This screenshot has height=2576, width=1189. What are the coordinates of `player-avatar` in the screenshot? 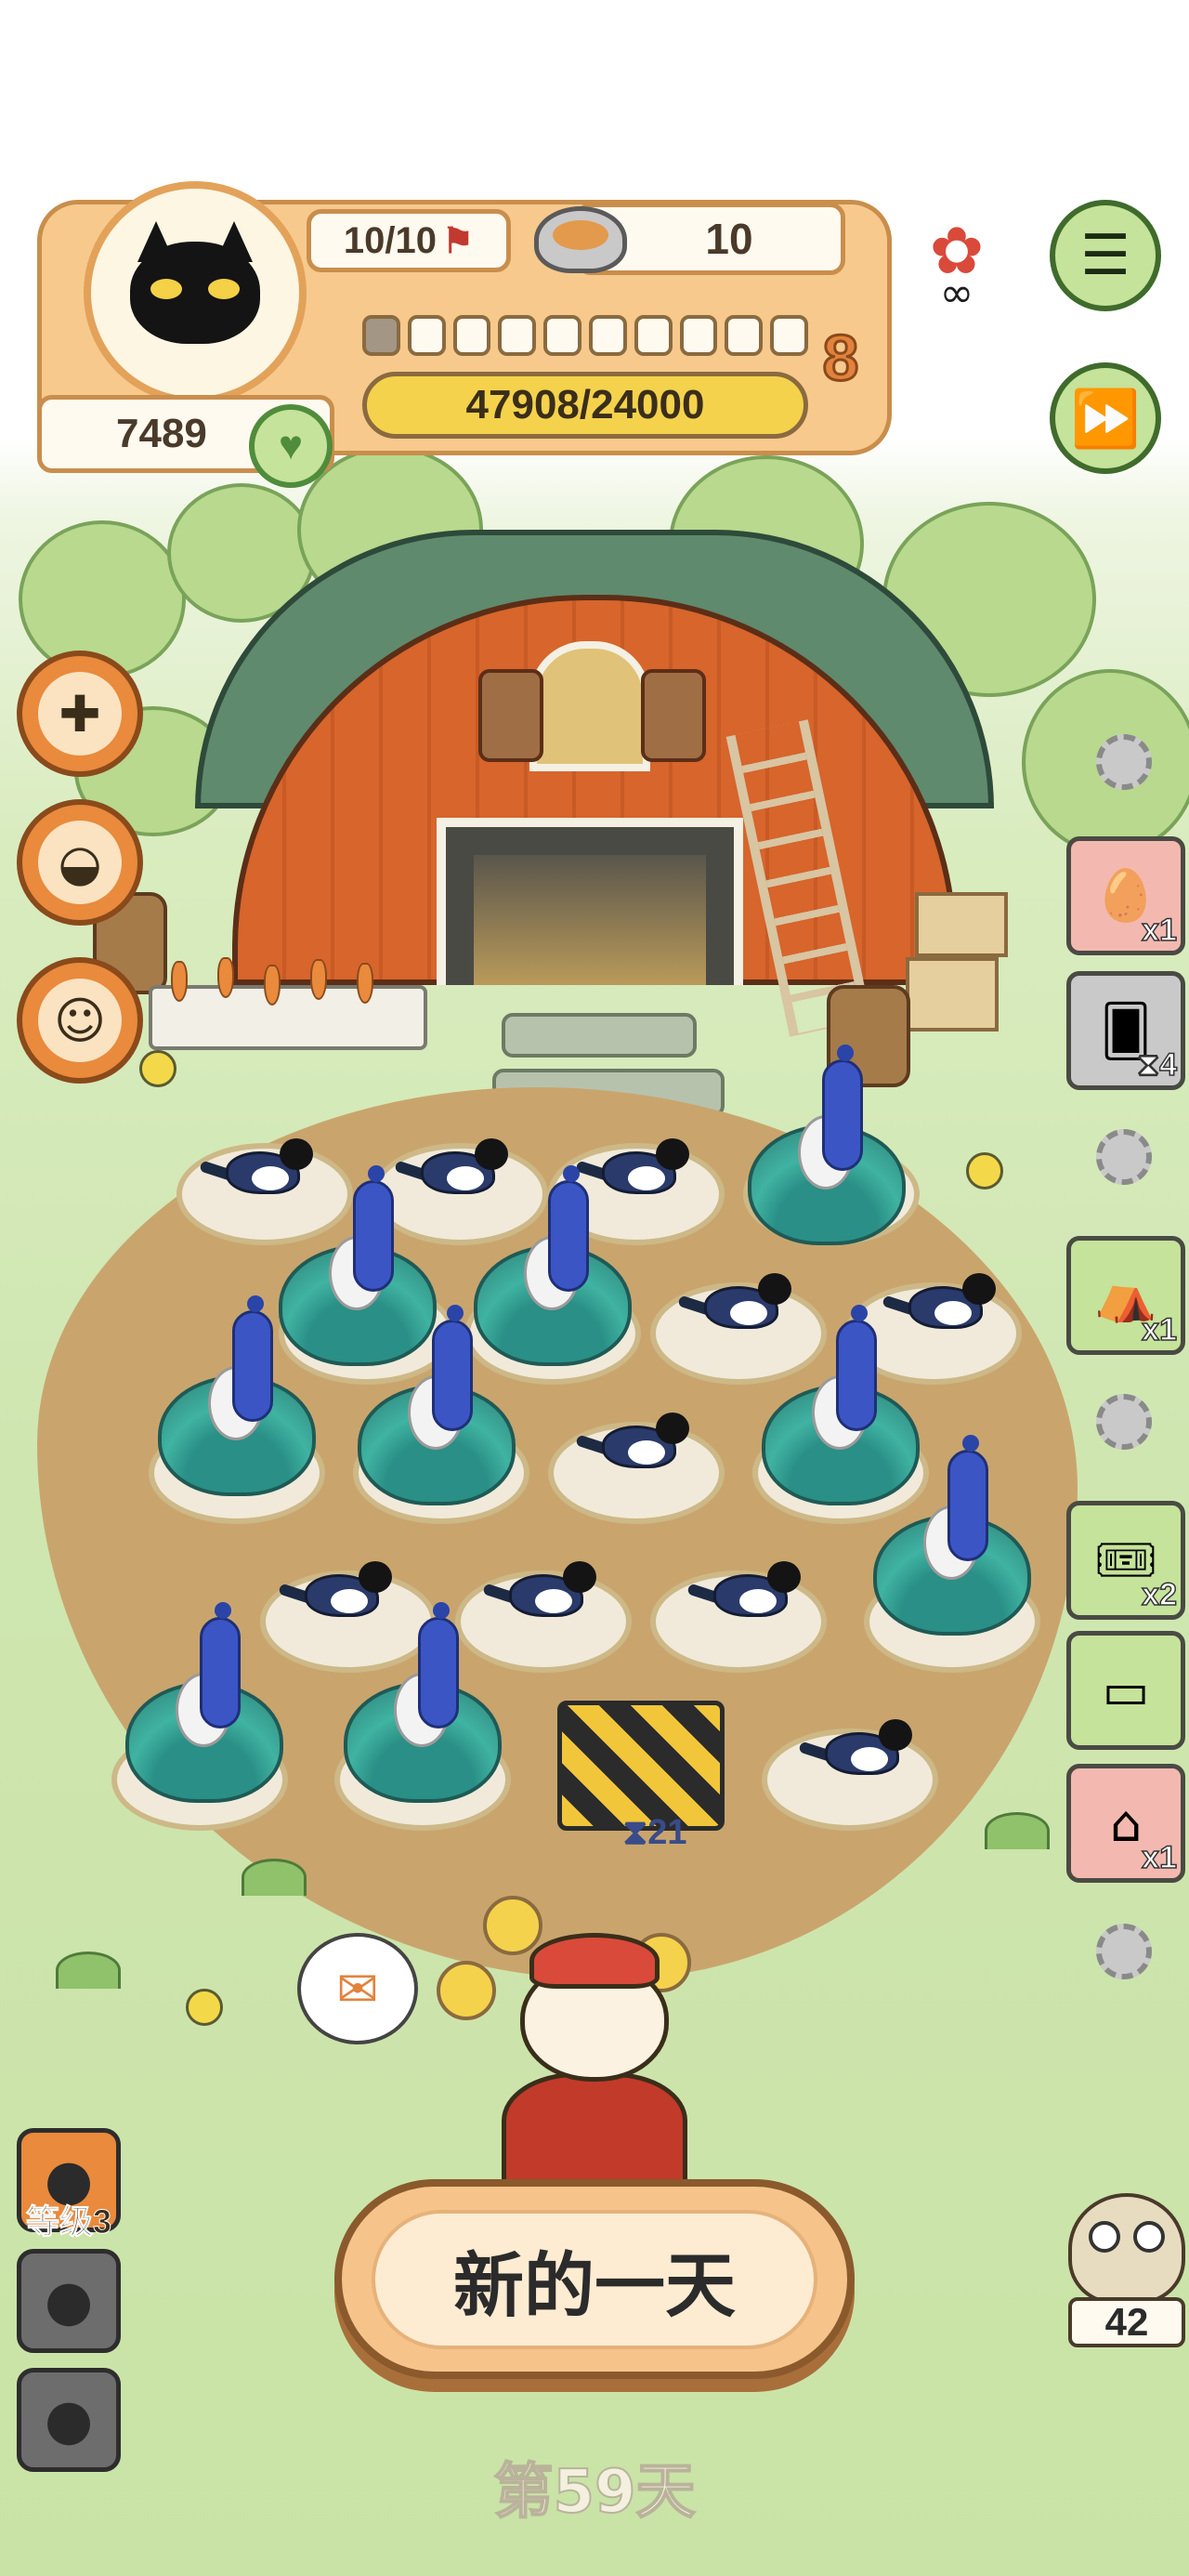 It's located at (195, 292).